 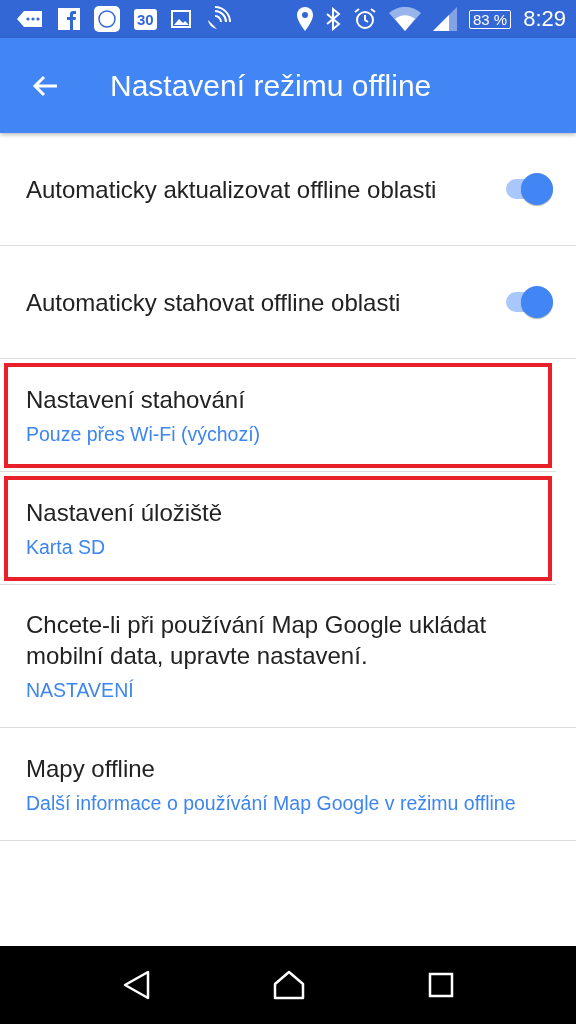 I want to click on setting-title: Mapy offline, so click(x=91, y=768).